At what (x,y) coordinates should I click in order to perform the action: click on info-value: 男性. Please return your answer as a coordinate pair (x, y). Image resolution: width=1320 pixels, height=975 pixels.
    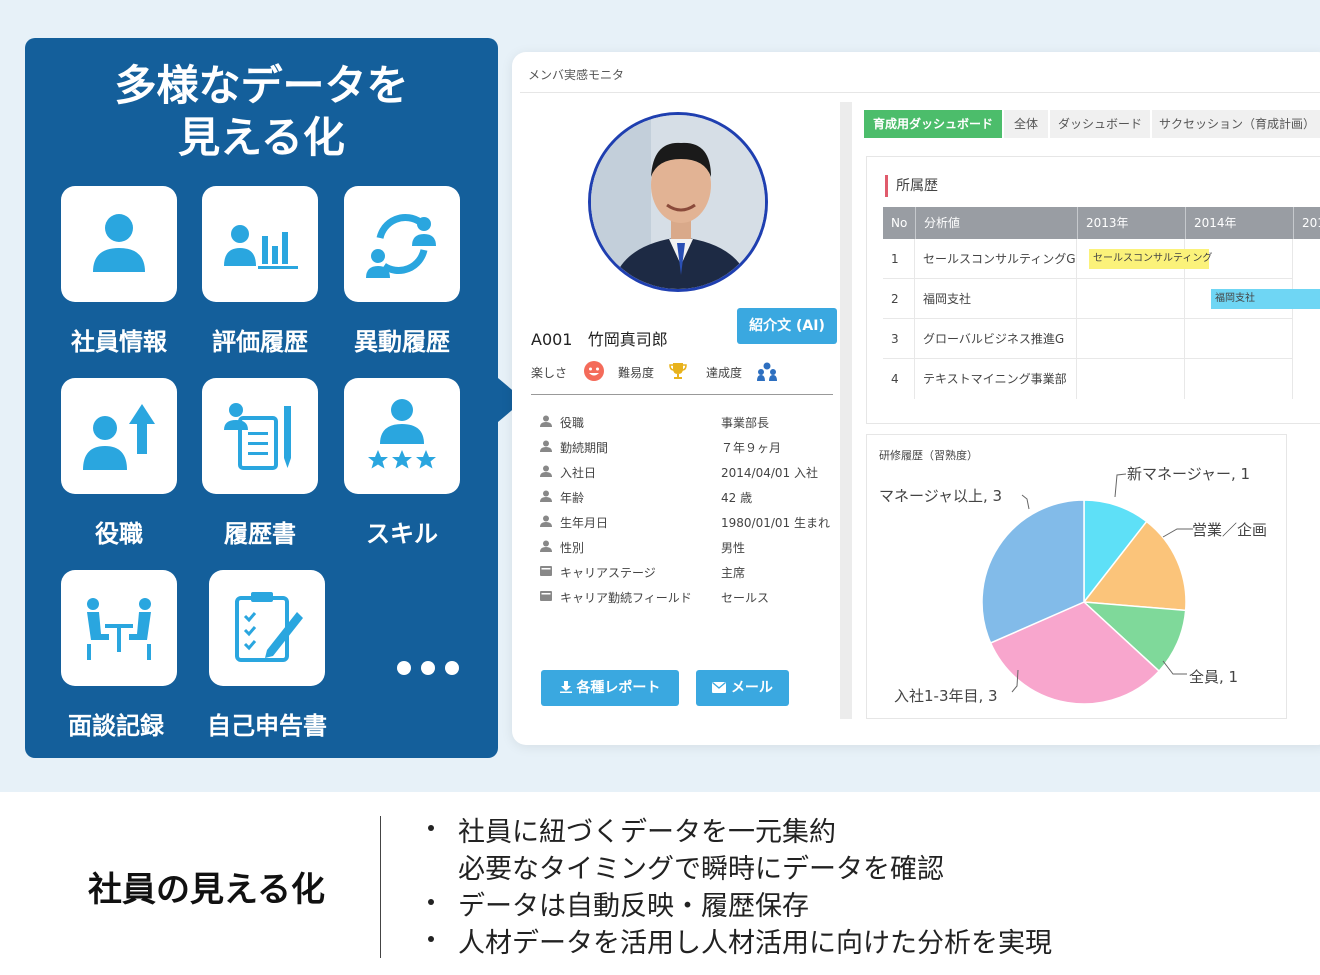
    Looking at the image, I should click on (733, 548).